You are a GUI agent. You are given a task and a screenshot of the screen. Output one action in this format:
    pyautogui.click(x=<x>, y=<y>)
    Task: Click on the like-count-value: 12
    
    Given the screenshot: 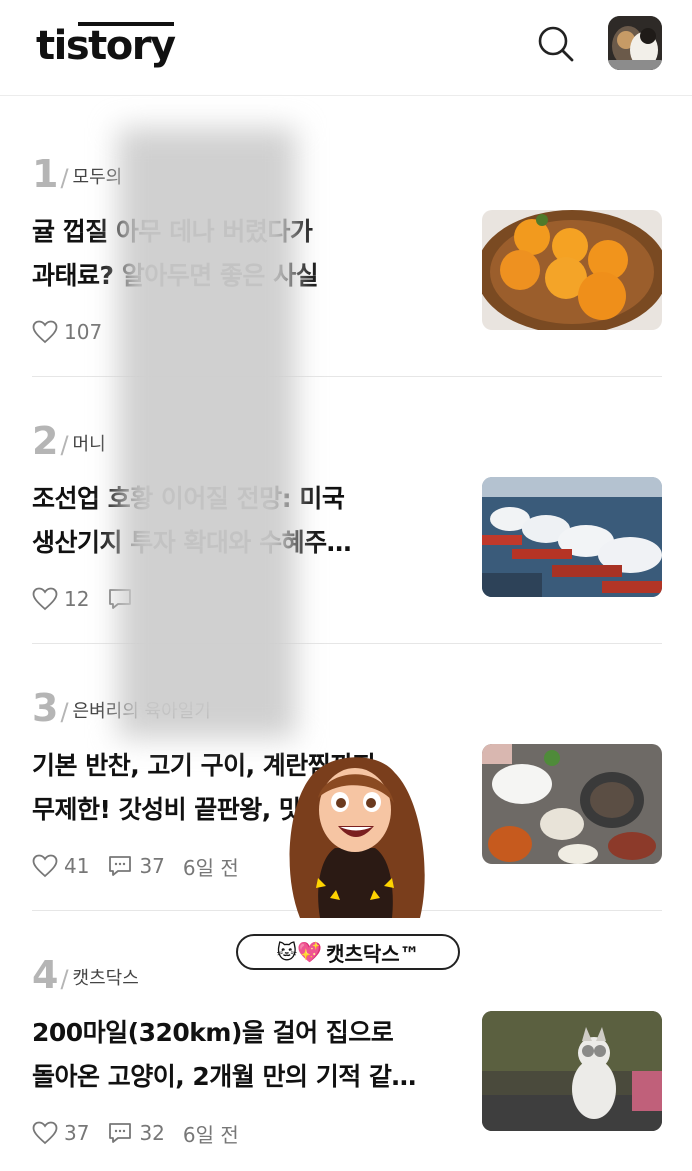 What is the action you would take?
    pyautogui.click(x=77, y=599)
    